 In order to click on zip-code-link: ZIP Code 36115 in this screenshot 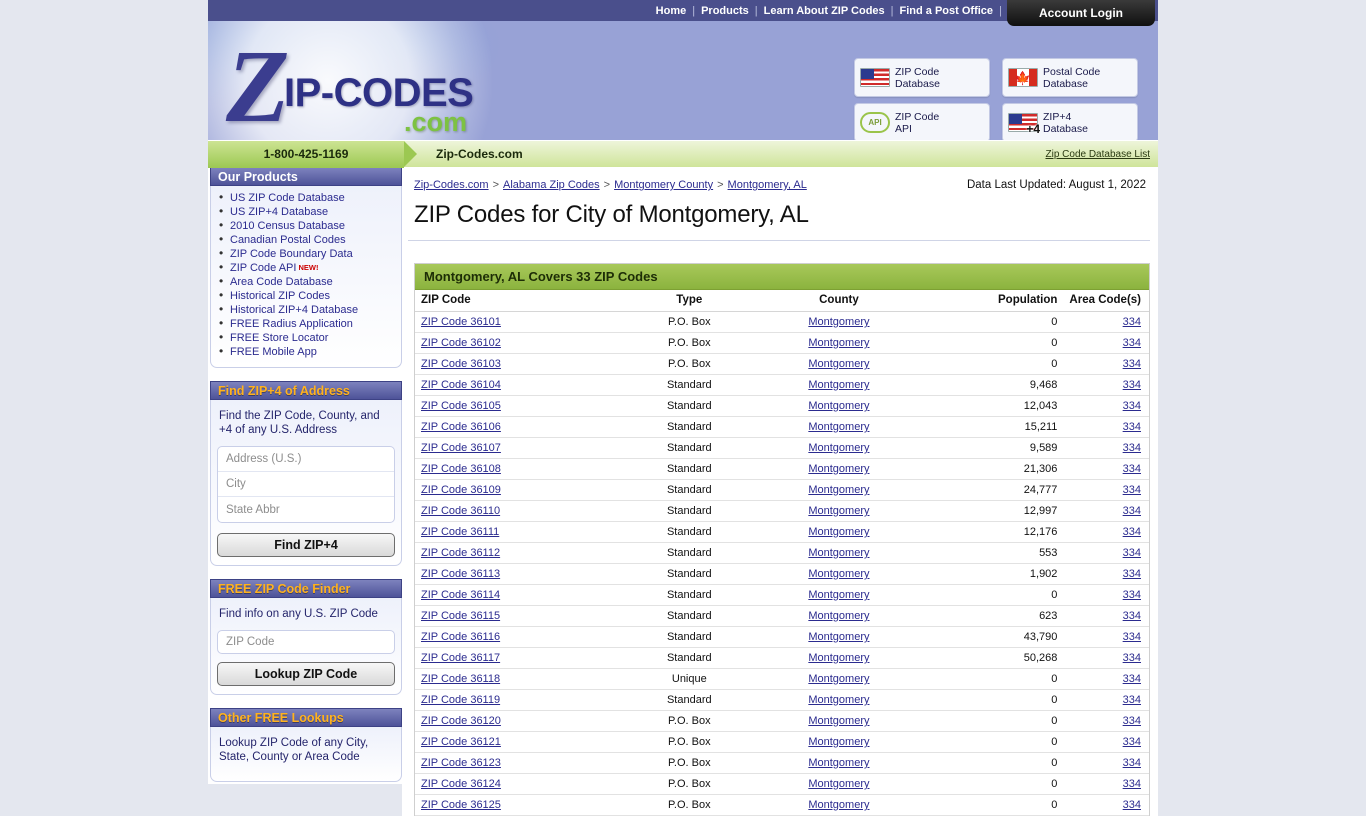, I will do `click(460, 616)`.